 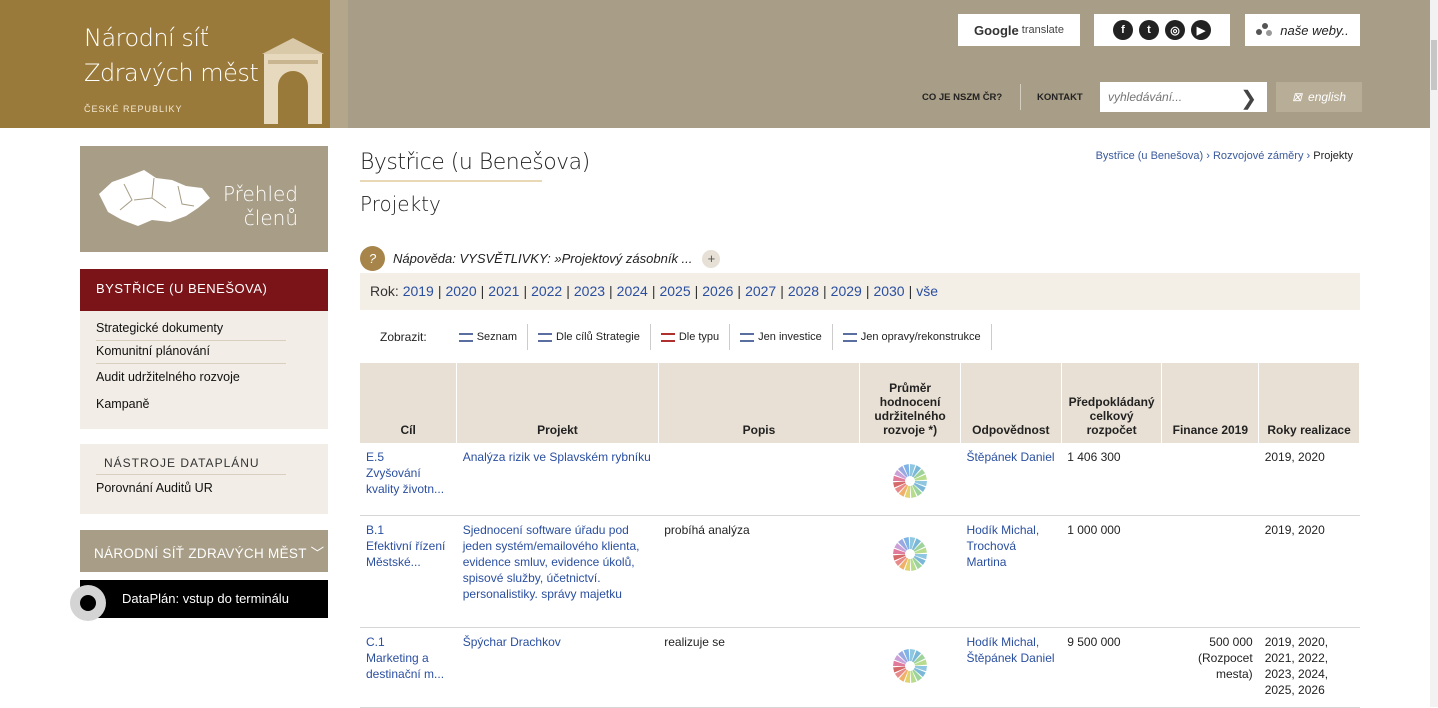 I want to click on nase-weby-button: naše weby.., so click(x=1302, y=30).